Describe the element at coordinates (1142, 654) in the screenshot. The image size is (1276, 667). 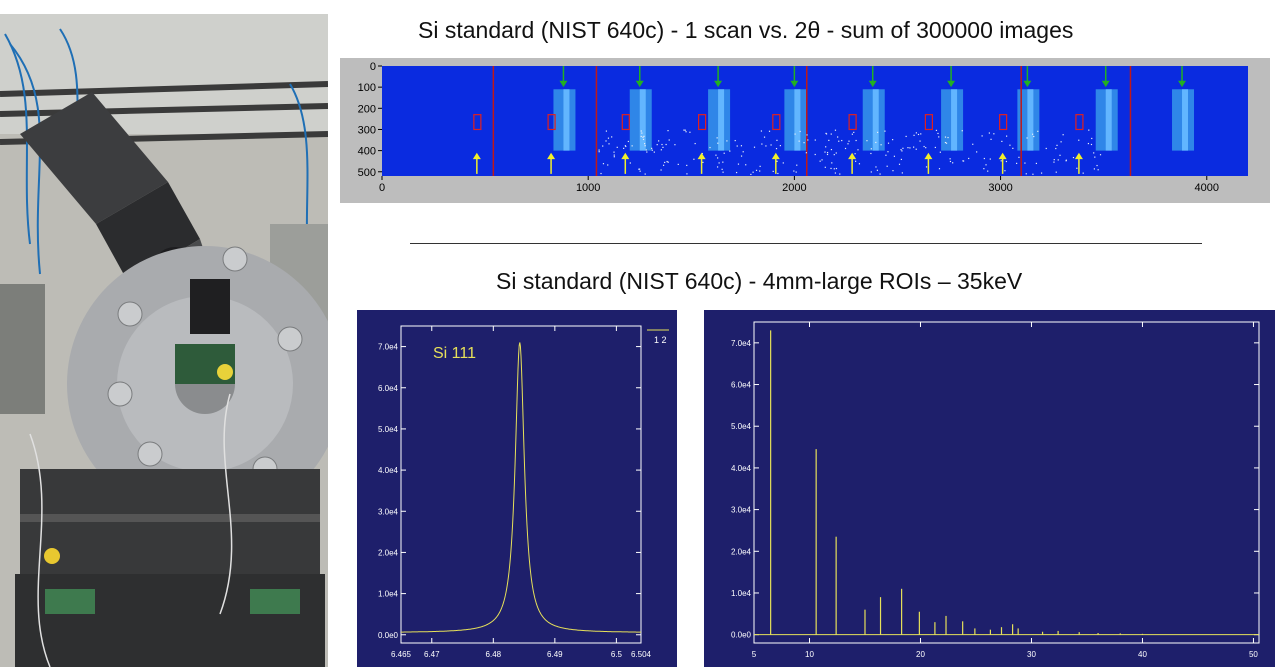
I see `x-tick-label: 40` at that location.